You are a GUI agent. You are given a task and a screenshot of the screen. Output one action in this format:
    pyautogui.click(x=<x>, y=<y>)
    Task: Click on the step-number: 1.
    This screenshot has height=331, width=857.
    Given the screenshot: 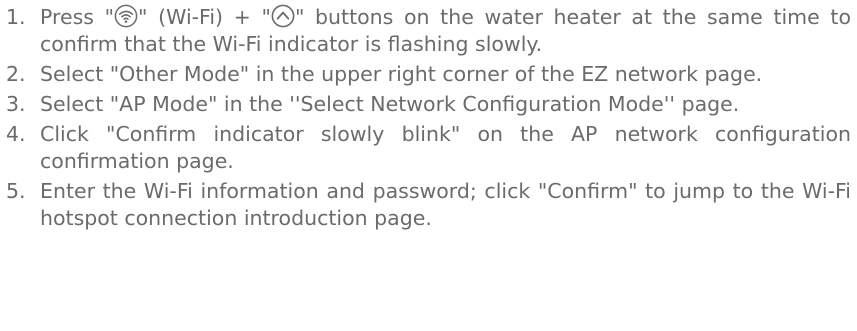 What is the action you would take?
    pyautogui.click(x=16, y=17)
    